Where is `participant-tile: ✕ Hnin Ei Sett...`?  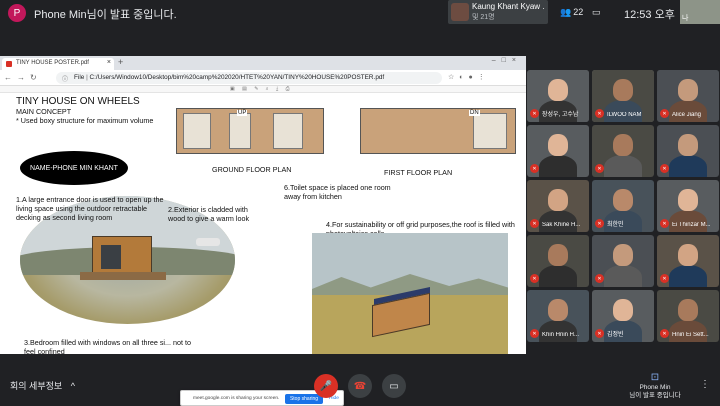 participant-tile: ✕ Hnin Ei Sett... is located at coordinates (688, 316).